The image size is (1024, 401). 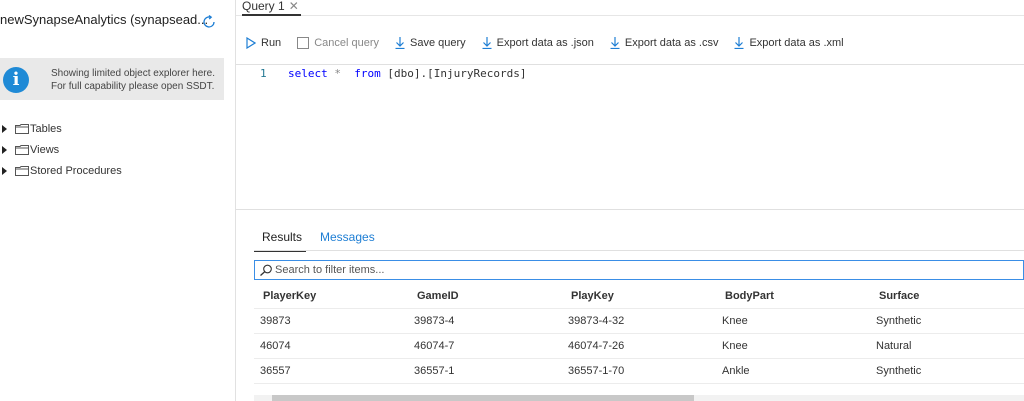 I want to click on tree-item-stored-procedures: Stored Procedures, so click(x=61, y=170).